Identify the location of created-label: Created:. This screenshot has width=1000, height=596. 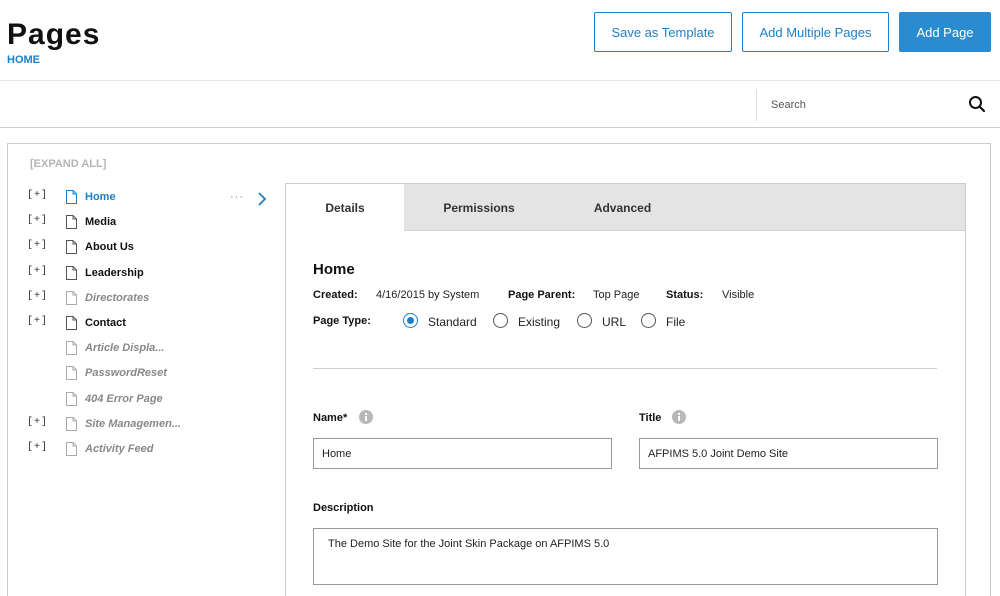
(335, 295).